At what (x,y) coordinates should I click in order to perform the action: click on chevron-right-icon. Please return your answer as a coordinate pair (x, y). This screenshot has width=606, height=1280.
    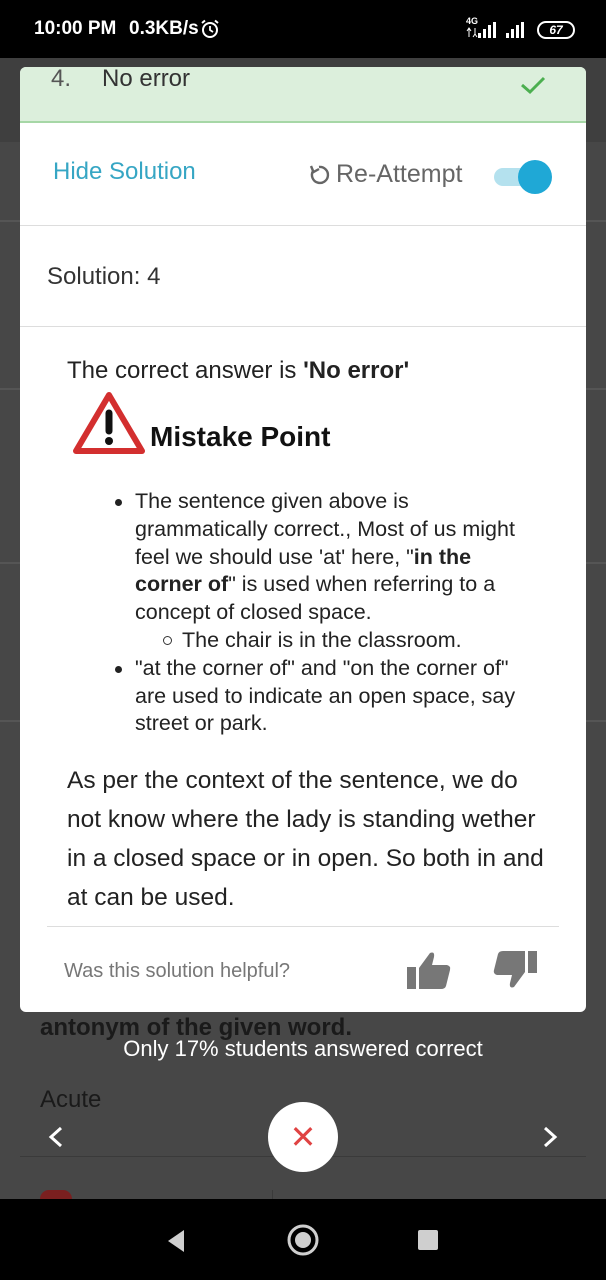
    Looking at the image, I should click on (550, 1137).